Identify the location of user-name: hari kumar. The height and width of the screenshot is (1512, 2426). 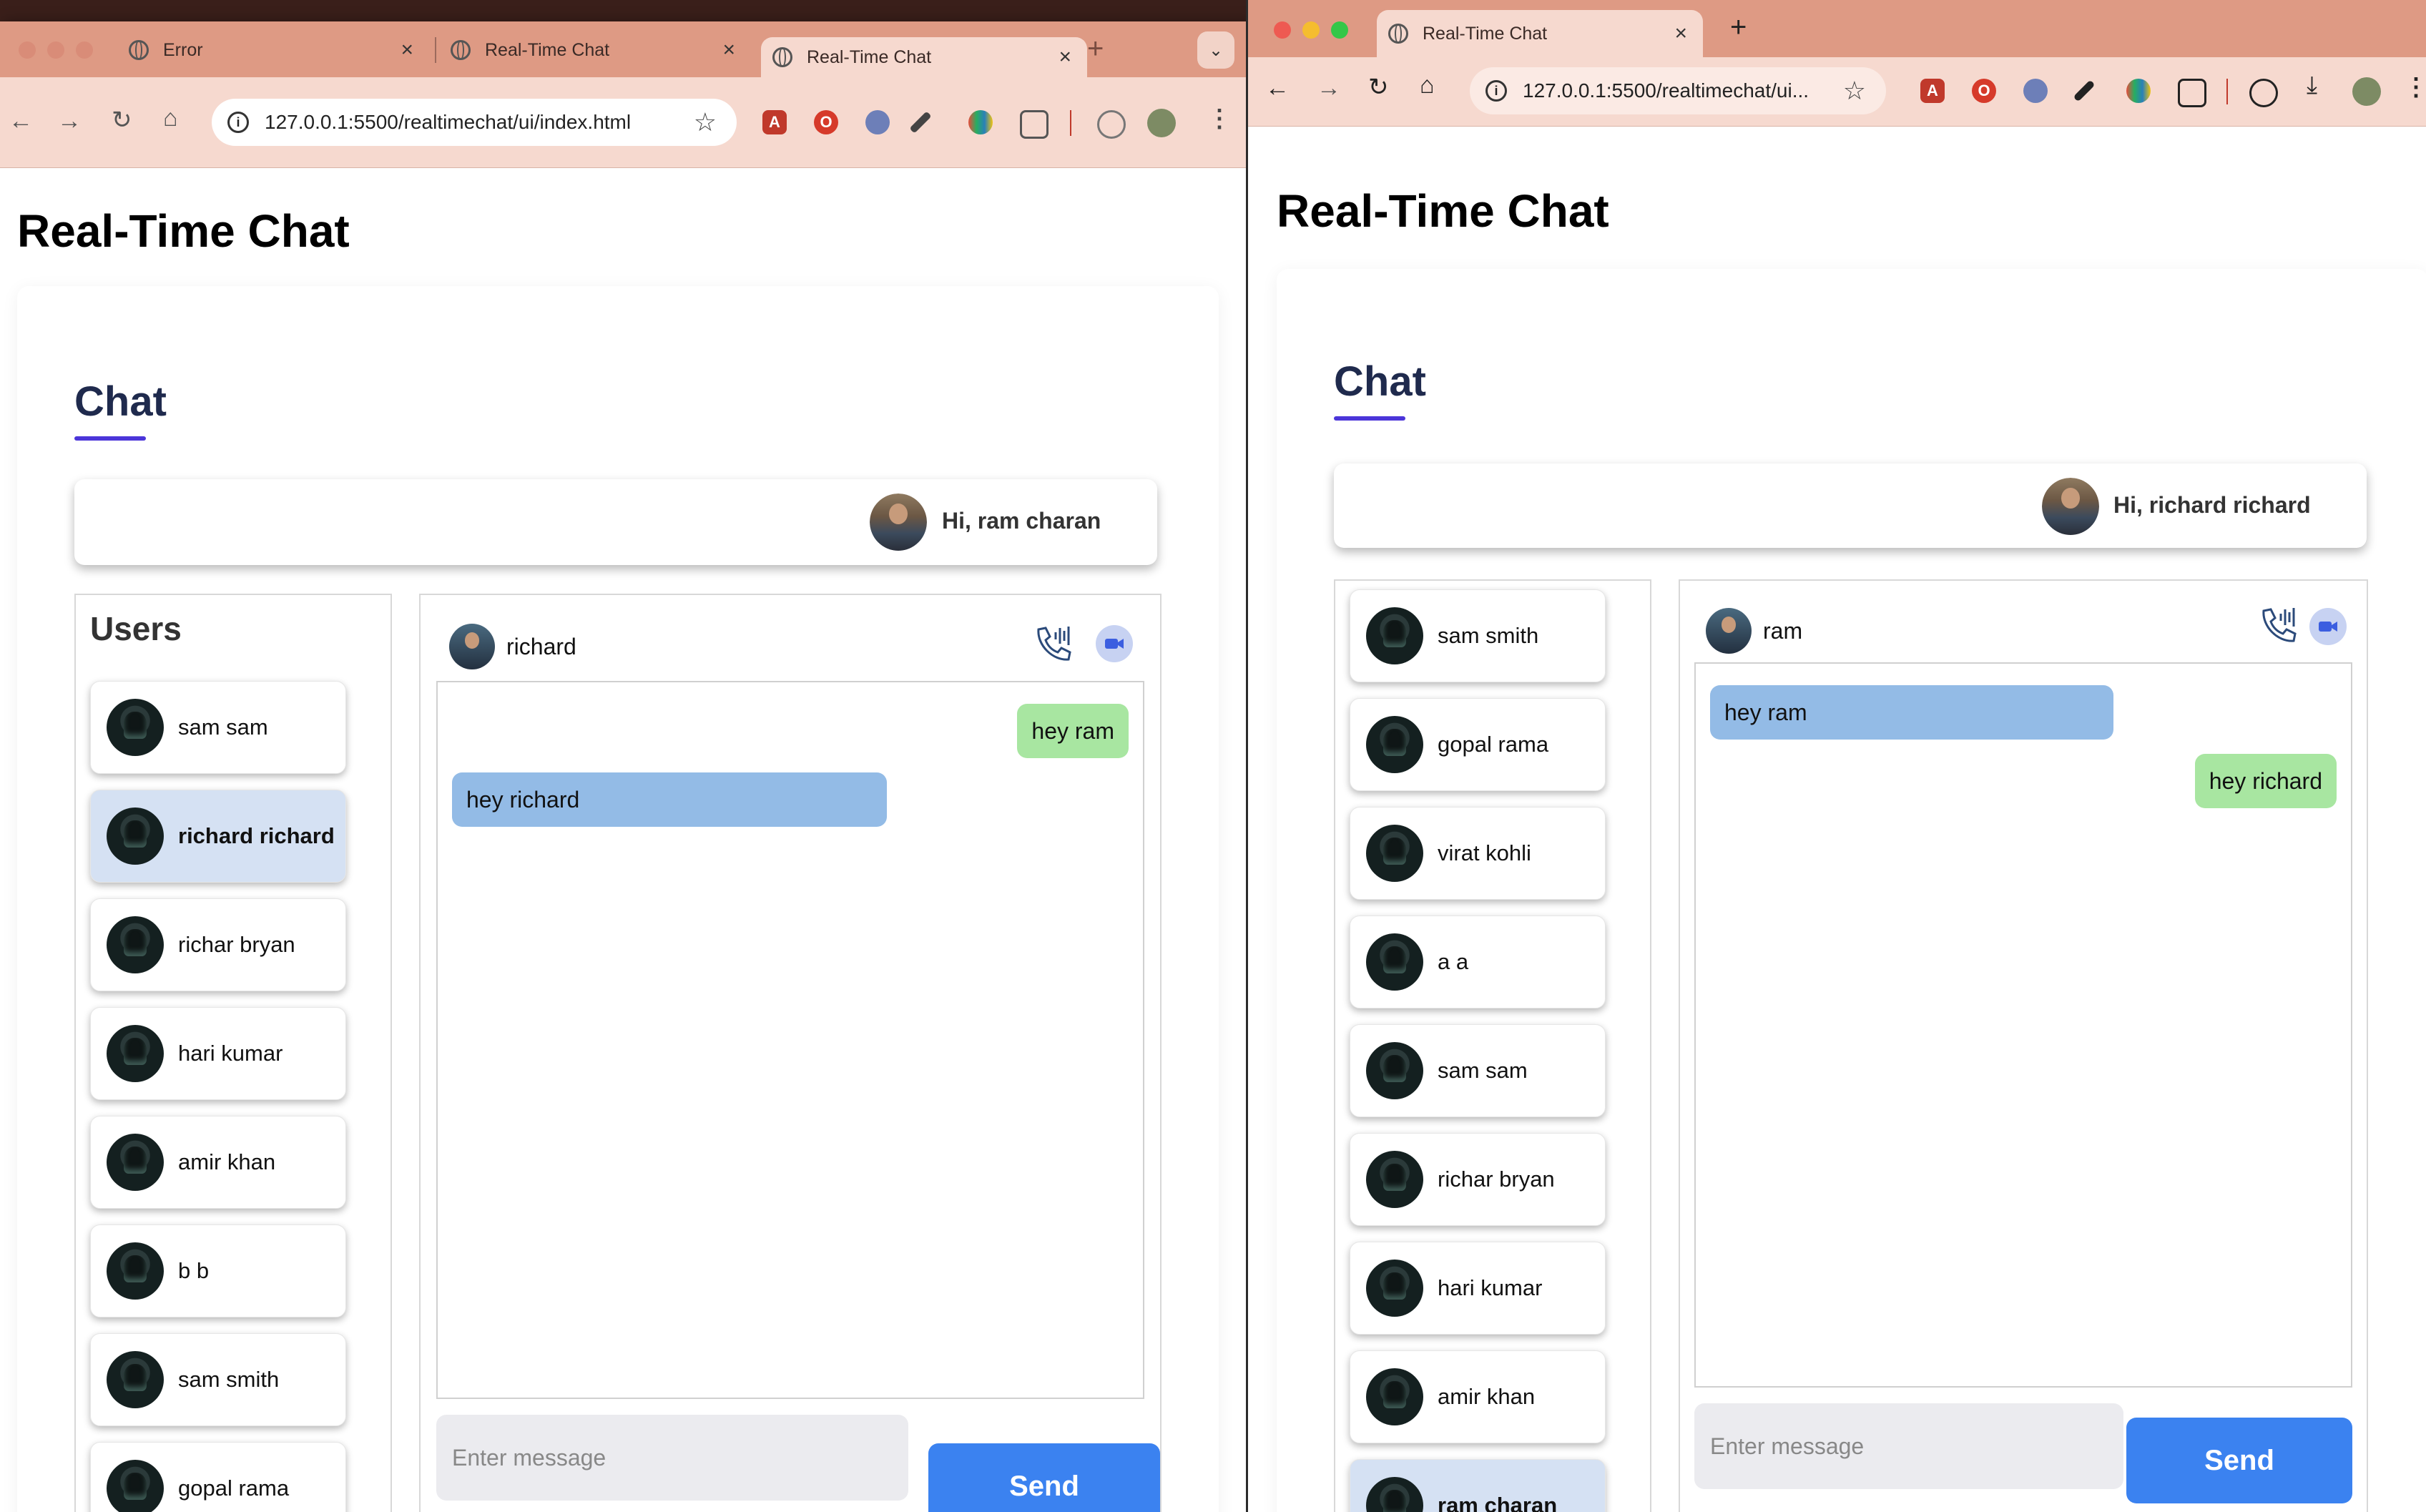
(1490, 1287).